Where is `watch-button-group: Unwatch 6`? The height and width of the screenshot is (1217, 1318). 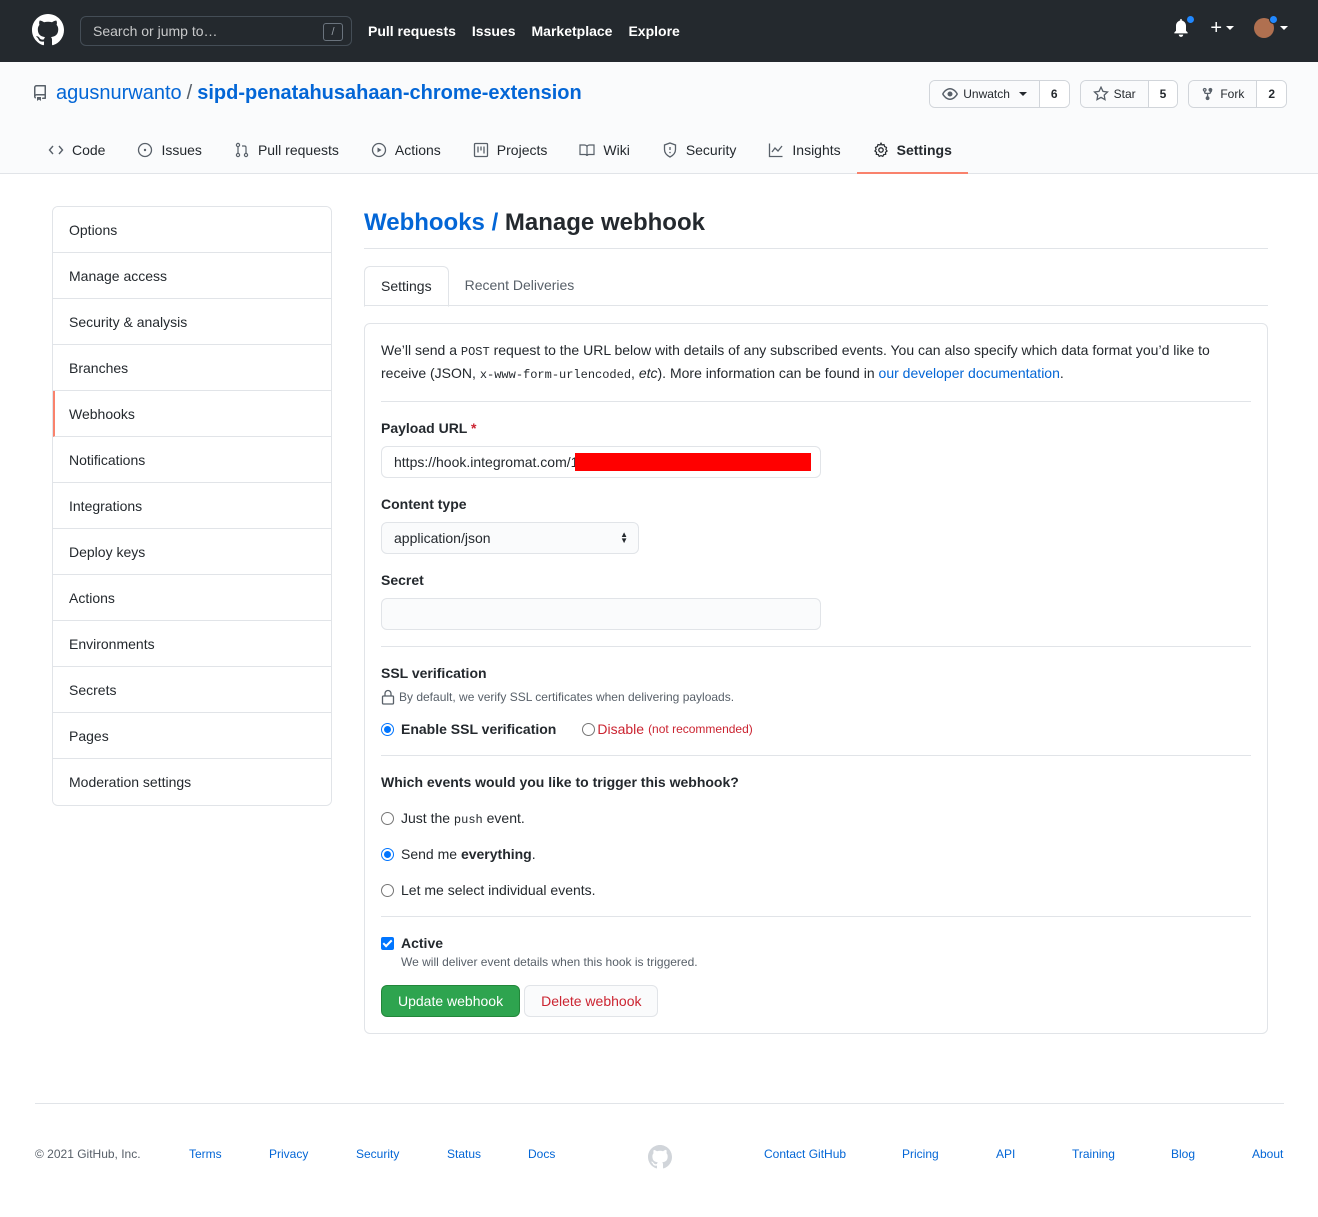
watch-button-group: Unwatch 6 is located at coordinates (999, 94).